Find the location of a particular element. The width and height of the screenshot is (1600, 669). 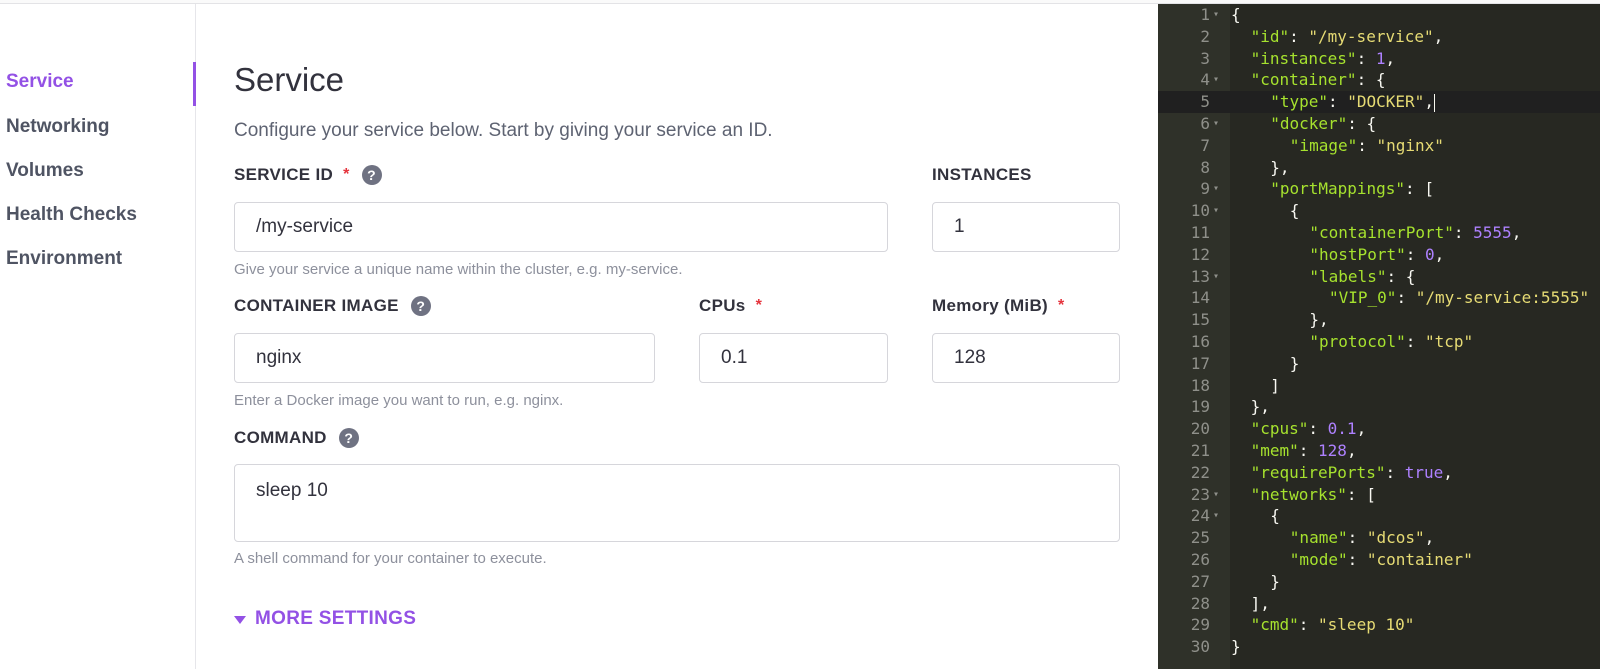

code-line: 22 "requirePorts": true, is located at coordinates (1379, 473).